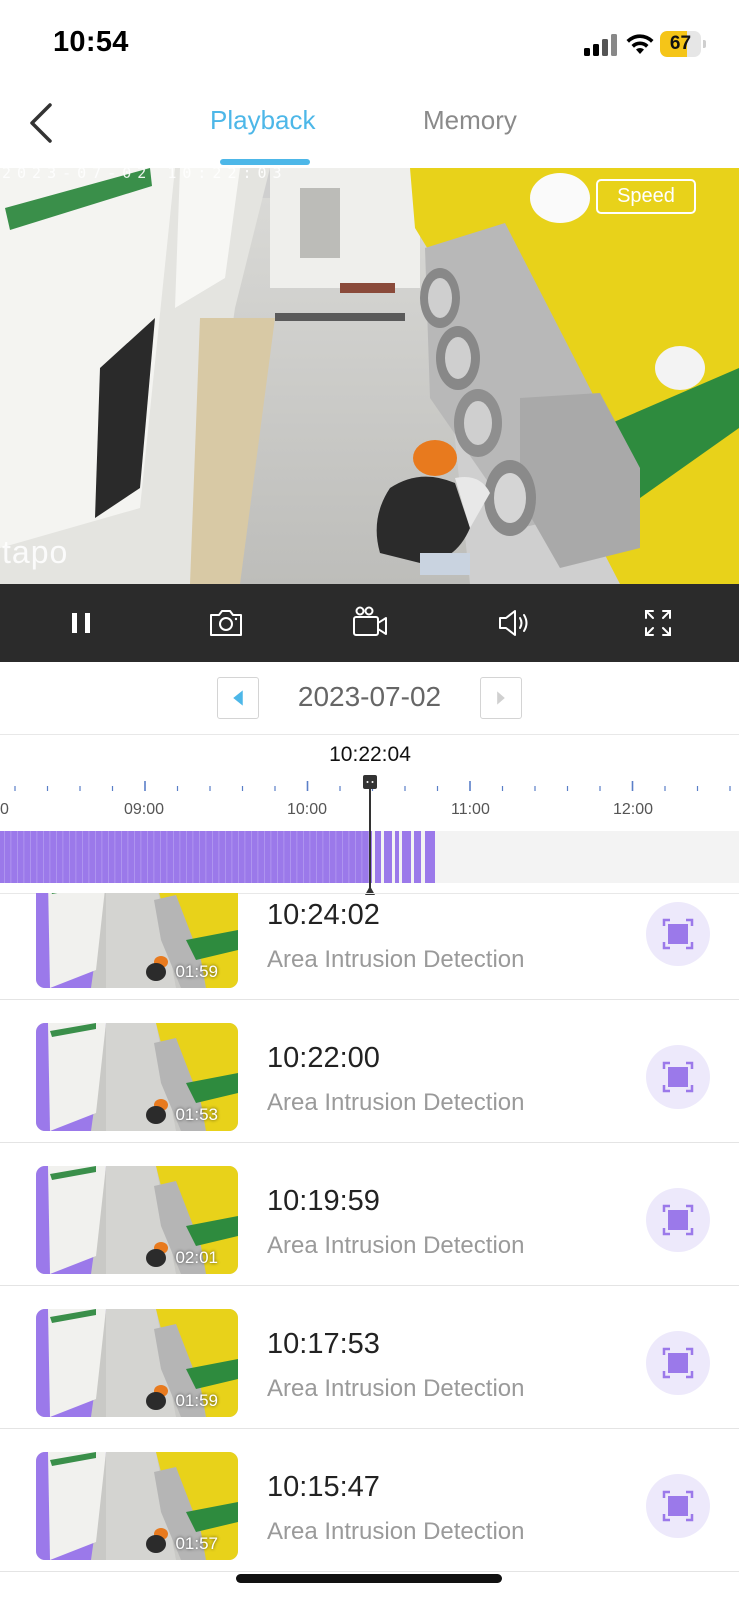 This screenshot has height=1600, width=739. Describe the element at coordinates (369, 1571) in the screenshot. I see `event-divider` at that location.